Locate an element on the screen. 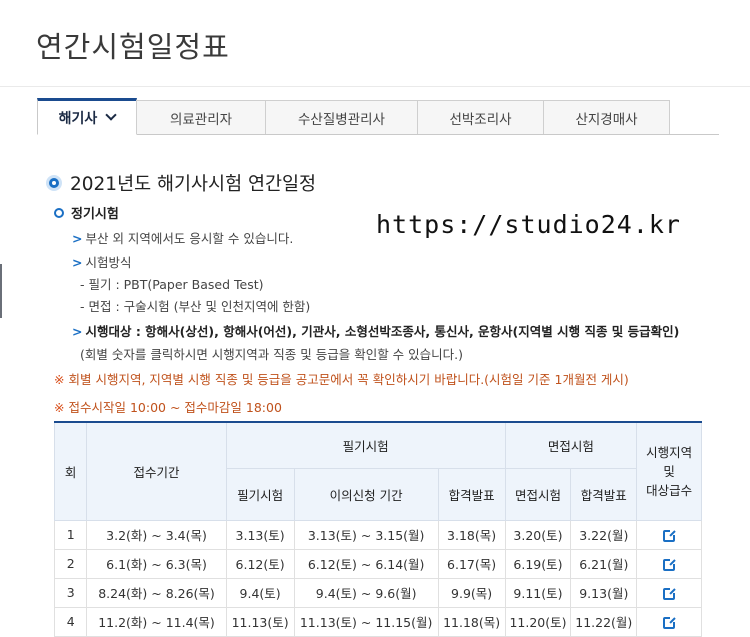 The width and height of the screenshot is (750, 637). header-interview-result: 합격발표 is located at coordinates (604, 494).